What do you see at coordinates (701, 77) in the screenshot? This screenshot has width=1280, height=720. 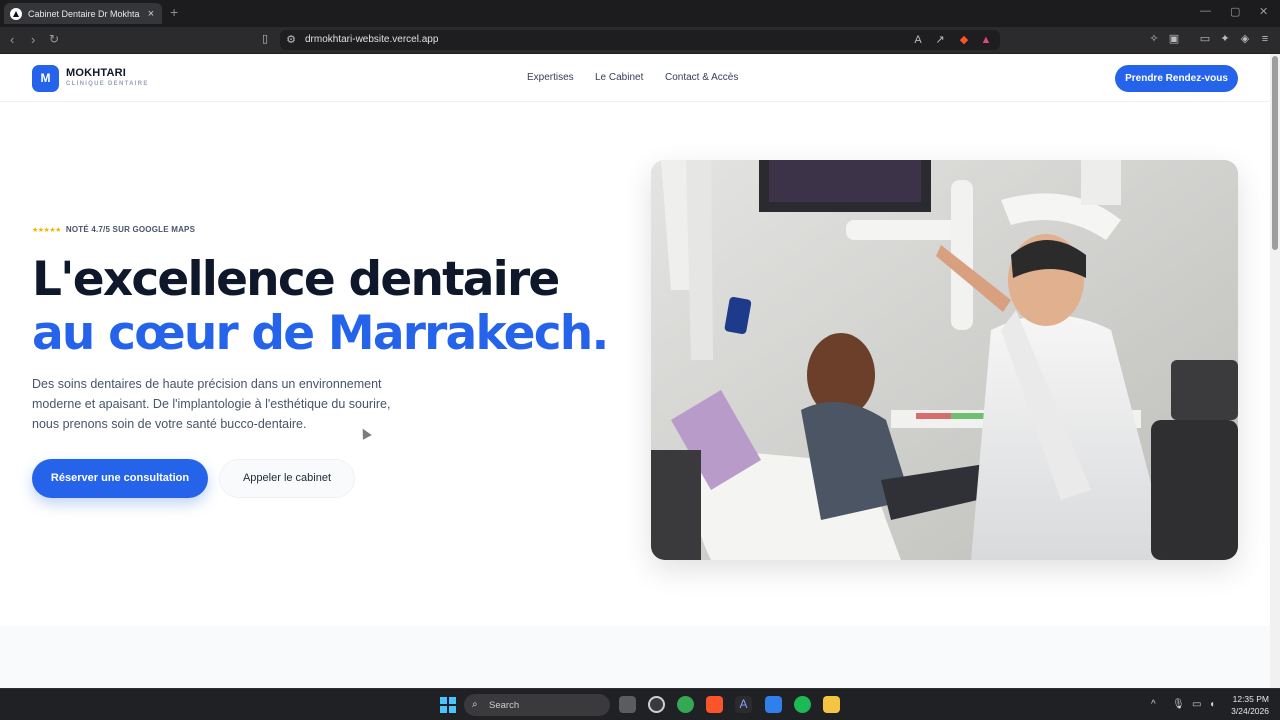 I see `nav-contact-acces: Contact & Accès` at bounding box center [701, 77].